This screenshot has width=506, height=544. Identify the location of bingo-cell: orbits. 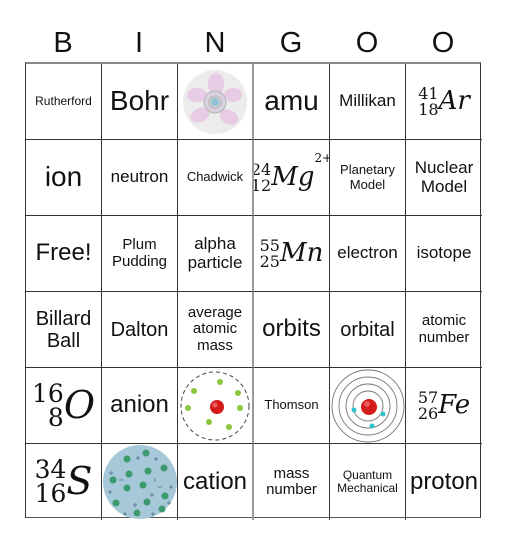
(292, 330).